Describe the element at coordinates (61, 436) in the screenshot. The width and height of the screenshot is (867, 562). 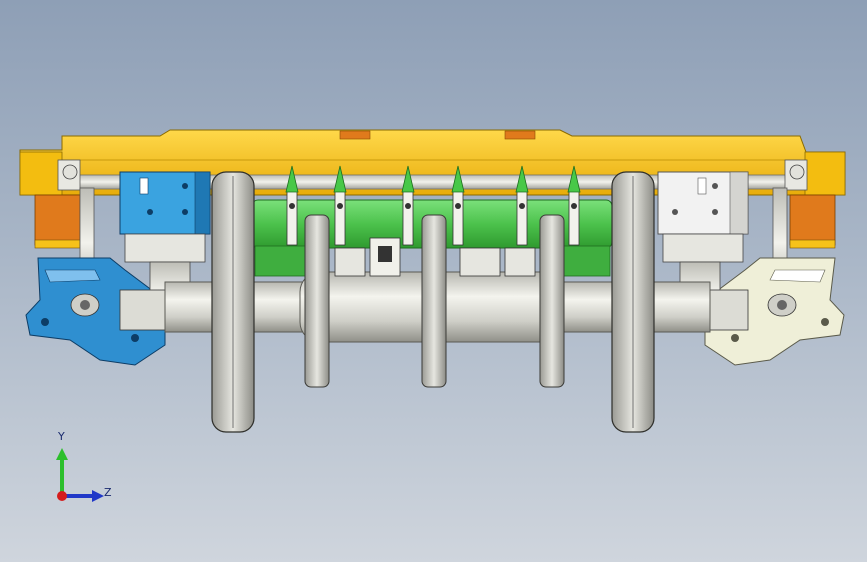
I see `y-axis-label: Y` at that location.